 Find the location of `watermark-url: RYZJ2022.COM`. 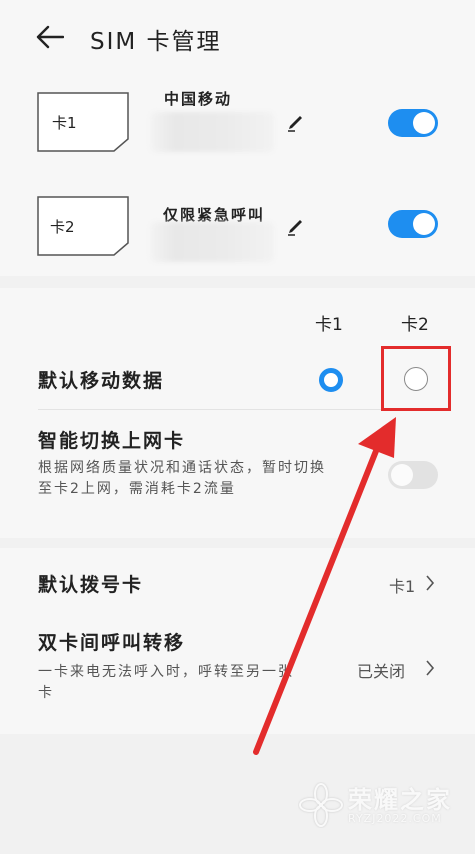

watermark-url: RYZJ2022.COM is located at coordinates (395, 818).